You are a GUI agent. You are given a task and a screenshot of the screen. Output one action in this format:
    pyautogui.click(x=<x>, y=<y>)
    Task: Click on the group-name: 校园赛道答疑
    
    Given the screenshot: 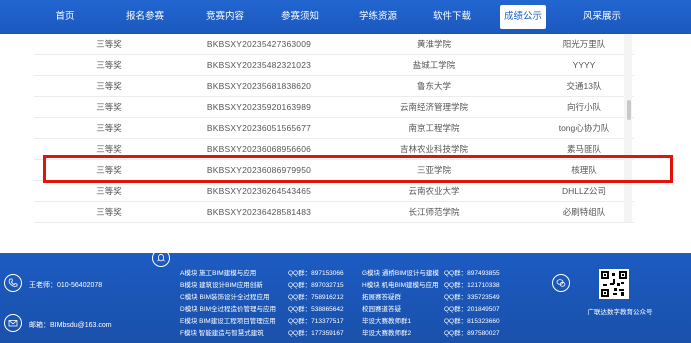 What is the action you would take?
    pyautogui.click(x=381, y=309)
    